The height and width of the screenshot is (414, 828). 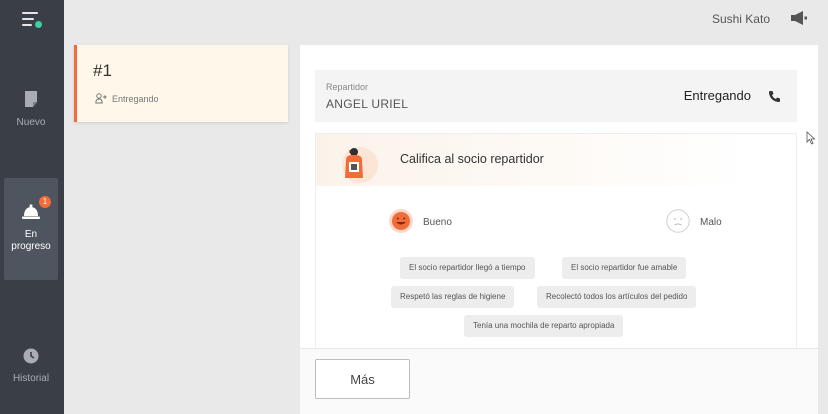 I want to click on rating-good-label: Bueno, so click(x=437, y=222).